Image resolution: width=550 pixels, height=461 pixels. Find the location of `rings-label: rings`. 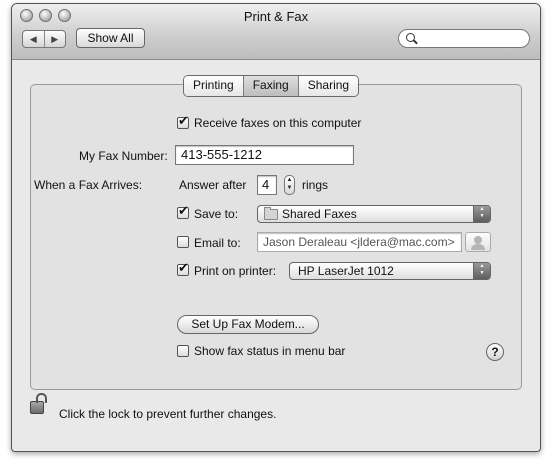

rings-label: rings is located at coordinates (315, 185).